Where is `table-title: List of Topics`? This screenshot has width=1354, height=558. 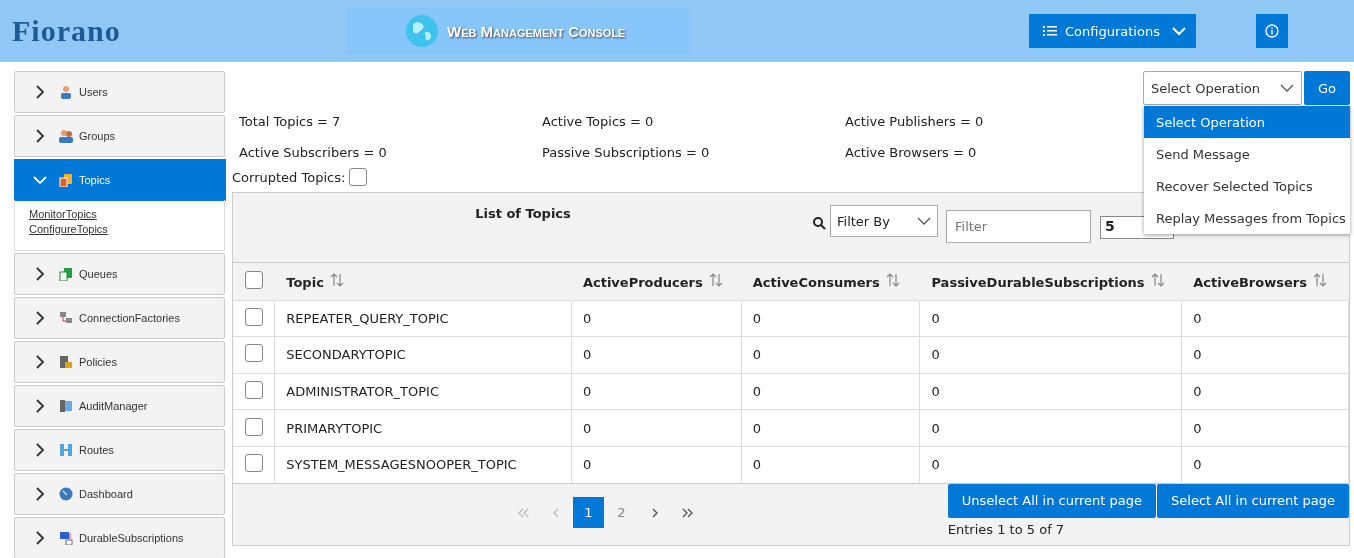 table-title: List of Topics is located at coordinates (523, 213).